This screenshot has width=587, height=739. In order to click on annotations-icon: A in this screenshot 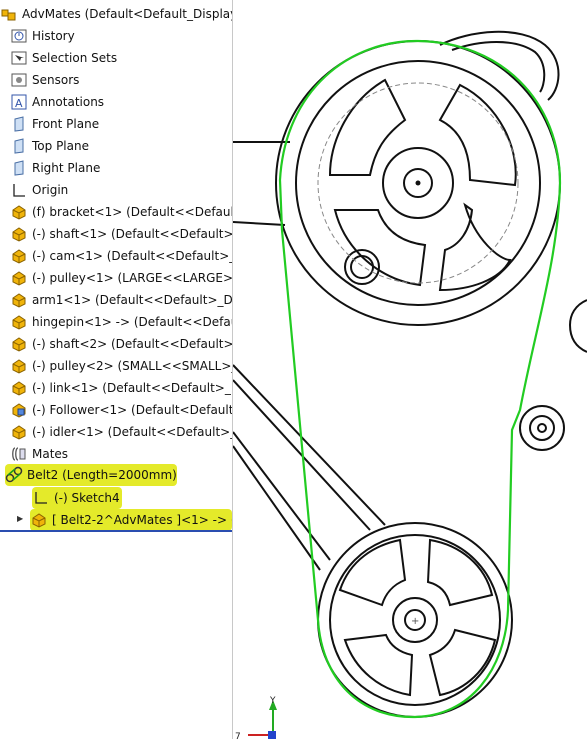, I will do `click(19, 102)`.